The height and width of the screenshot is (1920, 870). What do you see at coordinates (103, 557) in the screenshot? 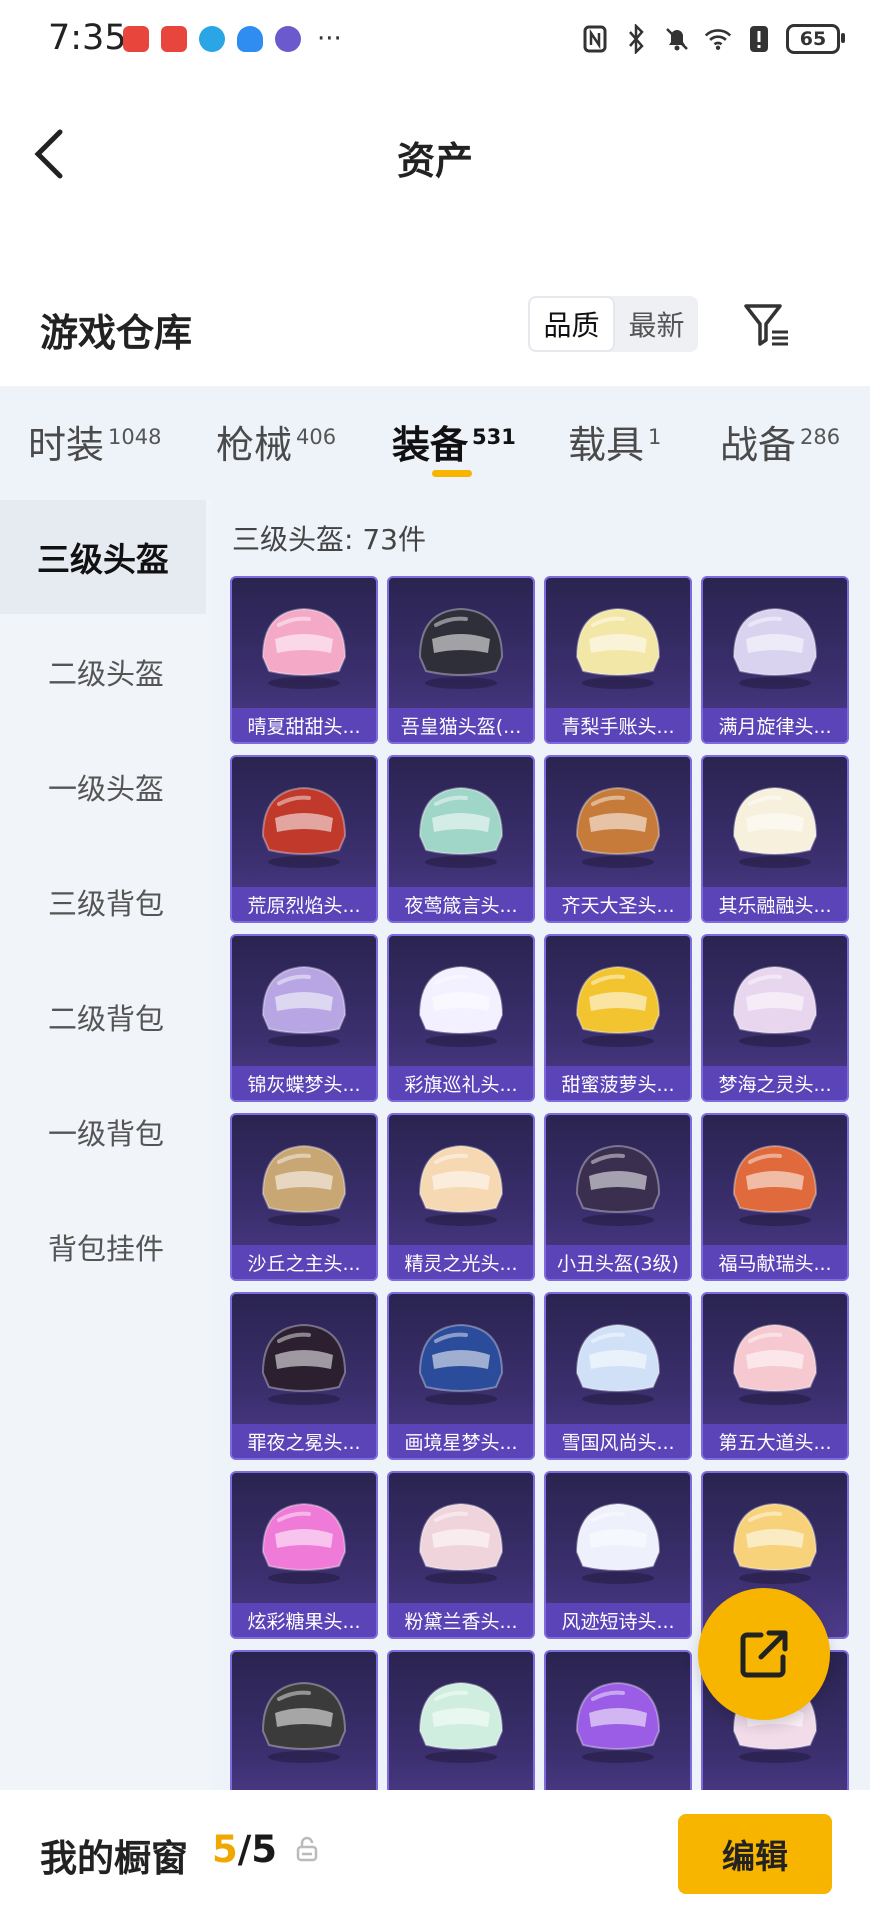
I see `sidebar-item: 三级头盔` at bounding box center [103, 557].